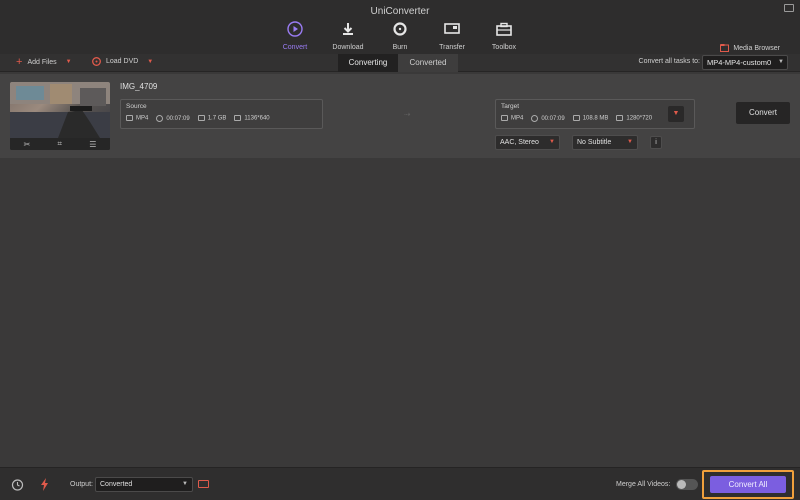  I want to click on nav-toolbox-label: Toolbox, so click(504, 47).